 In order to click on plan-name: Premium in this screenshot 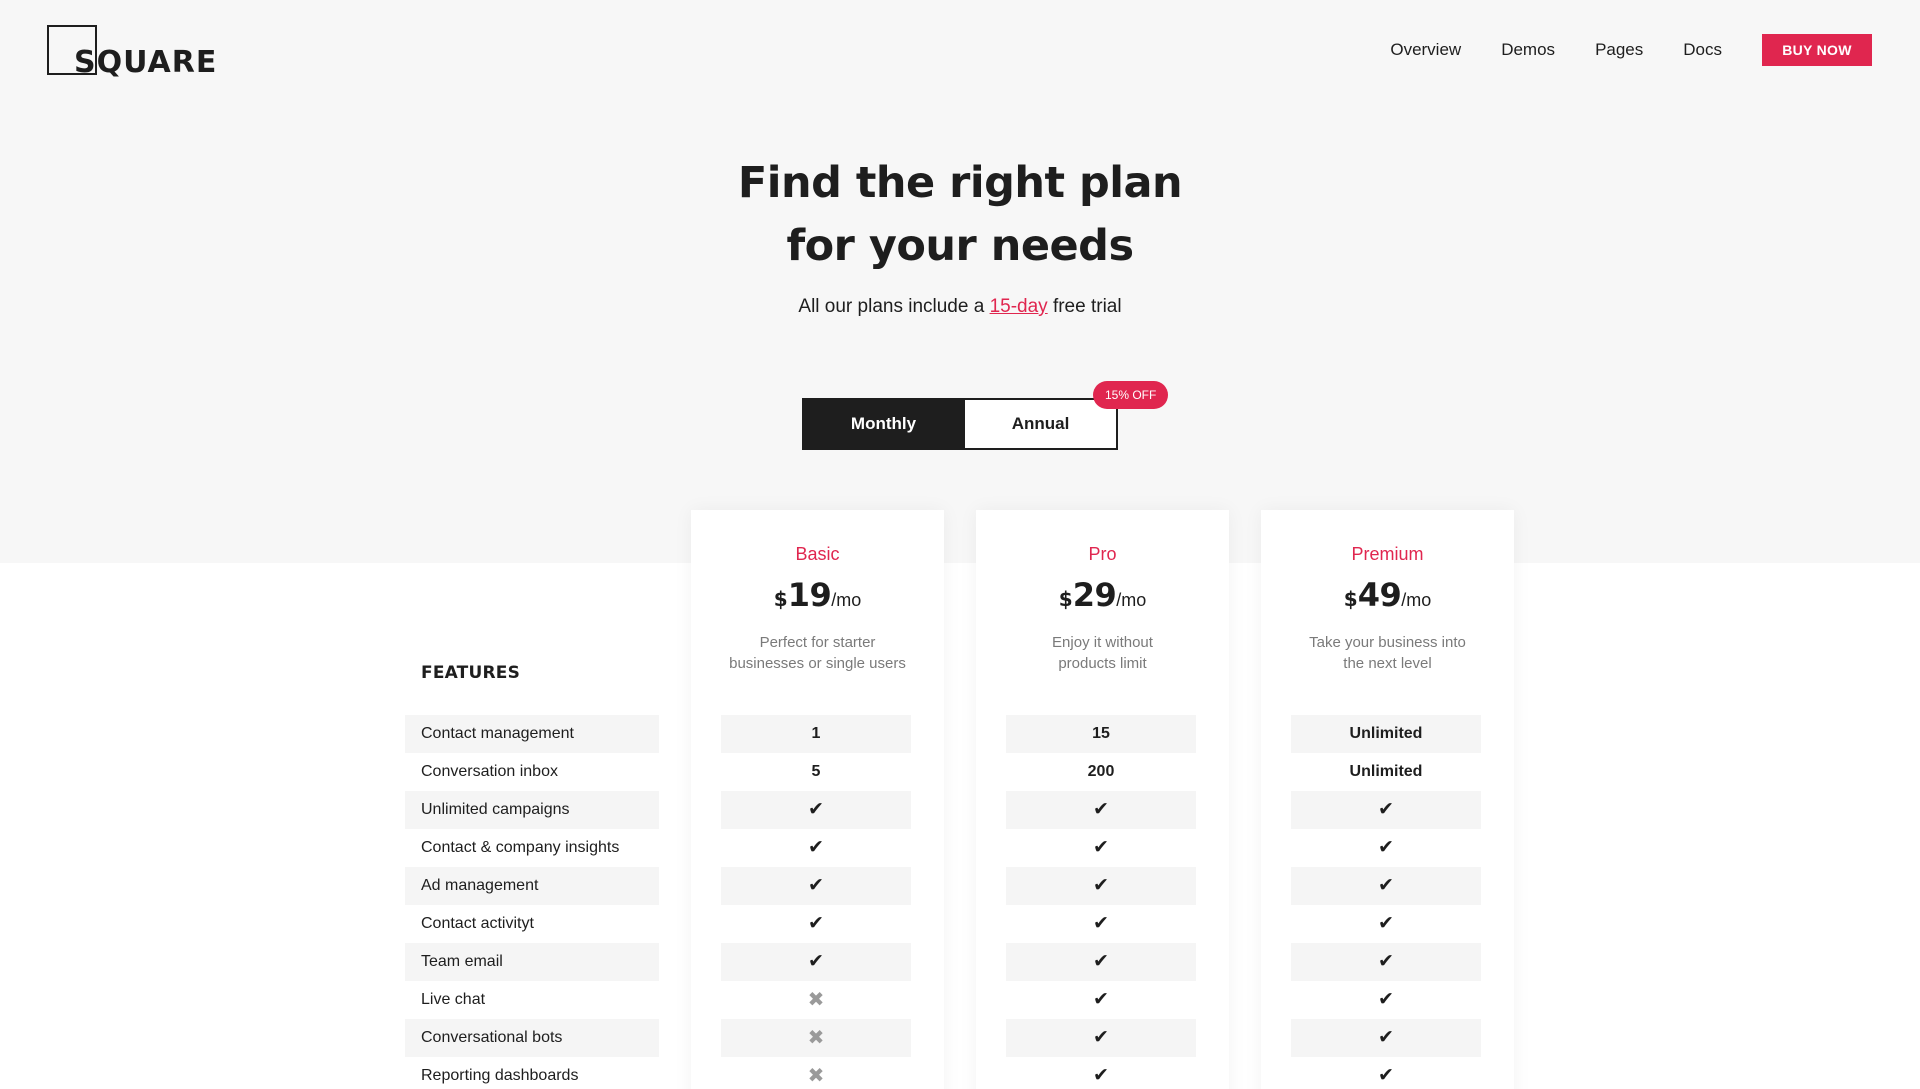, I will do `click(1387, 554)`.